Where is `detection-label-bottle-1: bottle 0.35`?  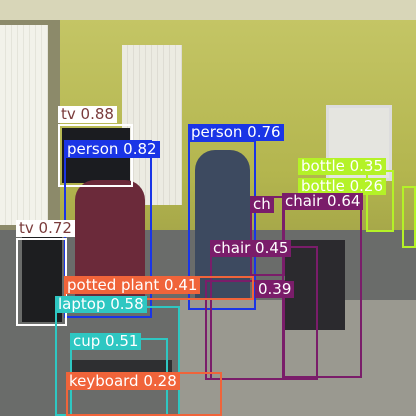
detection-label-bottle-1: bottle 0.35 is located at coordinates (342, 166).